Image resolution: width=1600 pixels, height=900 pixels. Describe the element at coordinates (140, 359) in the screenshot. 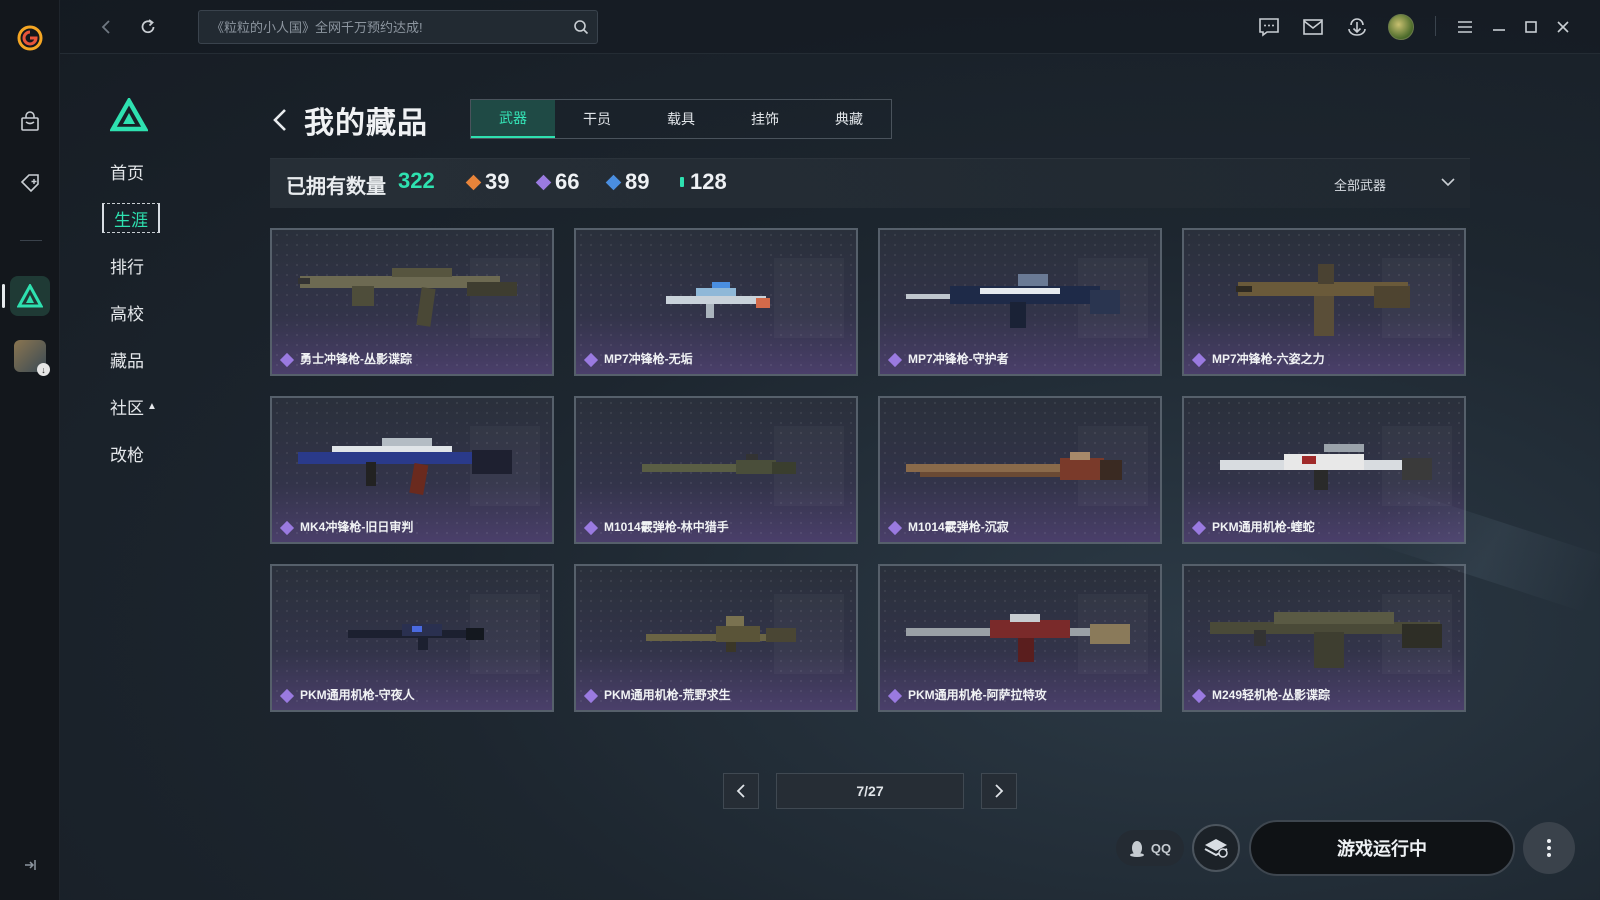

I see `nav-item-collection: 藏品` at that location.